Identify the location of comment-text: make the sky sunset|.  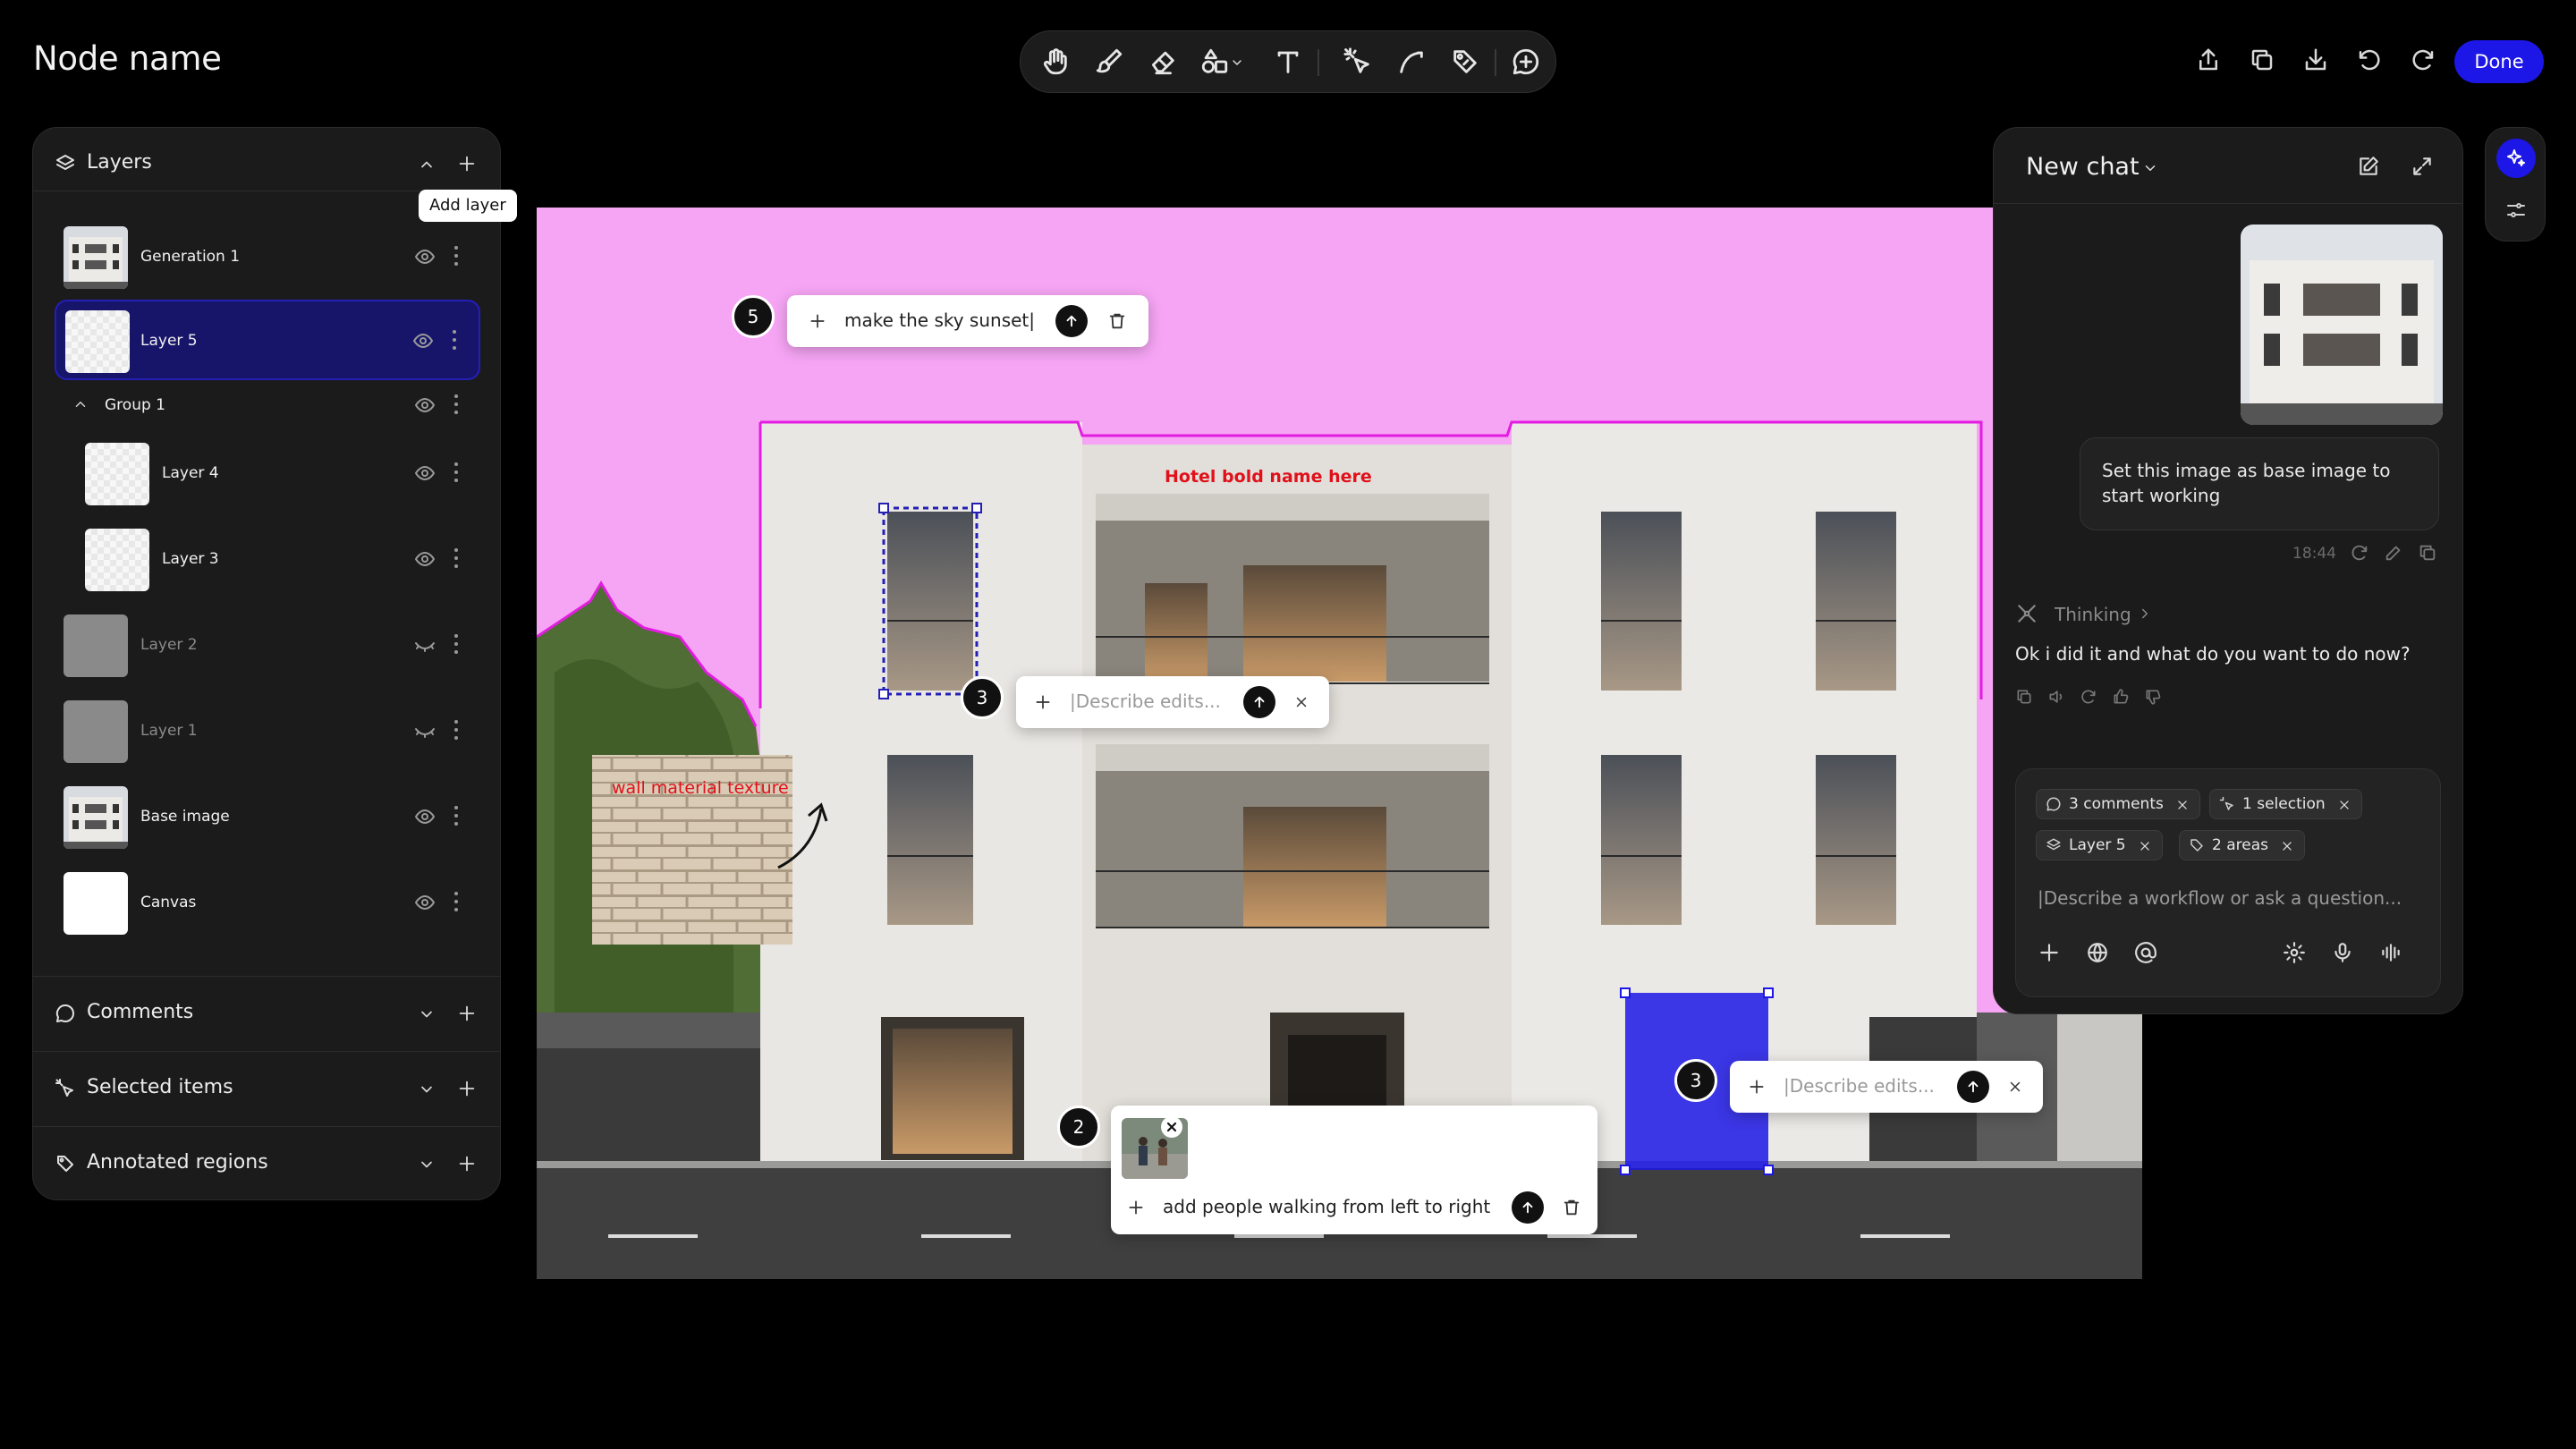
(939, 320).